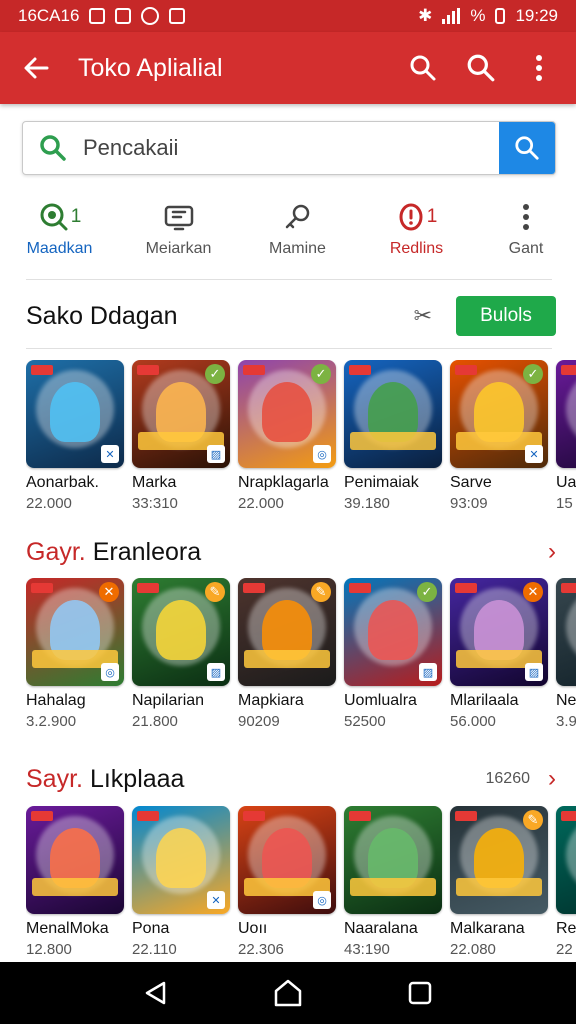 This screenshot has height=1024, width=576. What do you see at coordinates (420, 993) in the screenshot?
I see `nav-recents-button` at bounding box center [420, 993].